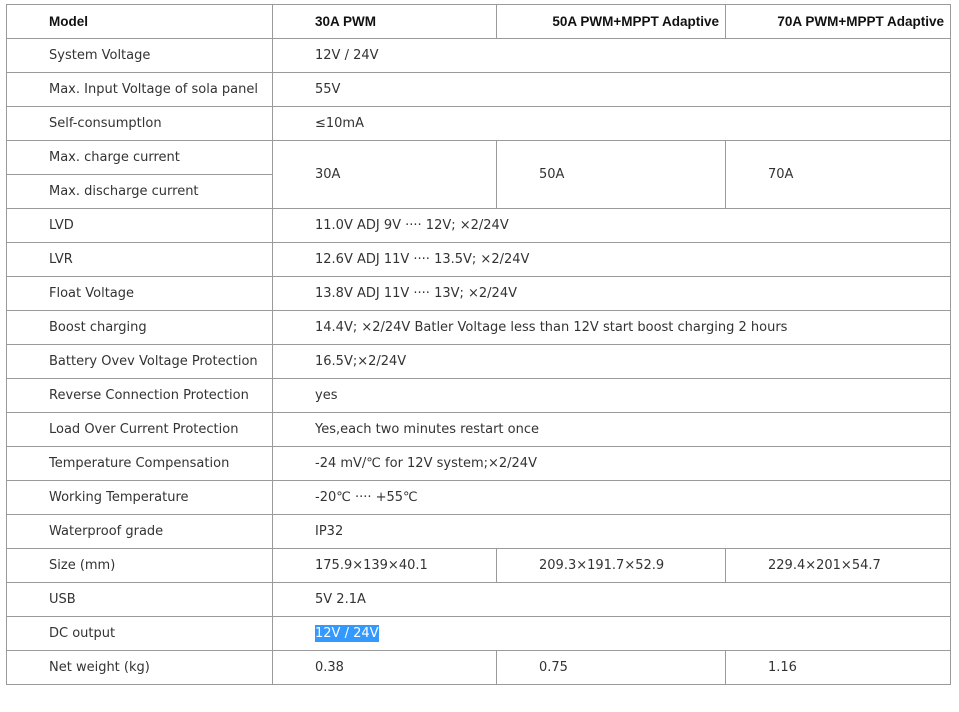  I want to click on row-label: Self-consumptlon, so click(139, 123).